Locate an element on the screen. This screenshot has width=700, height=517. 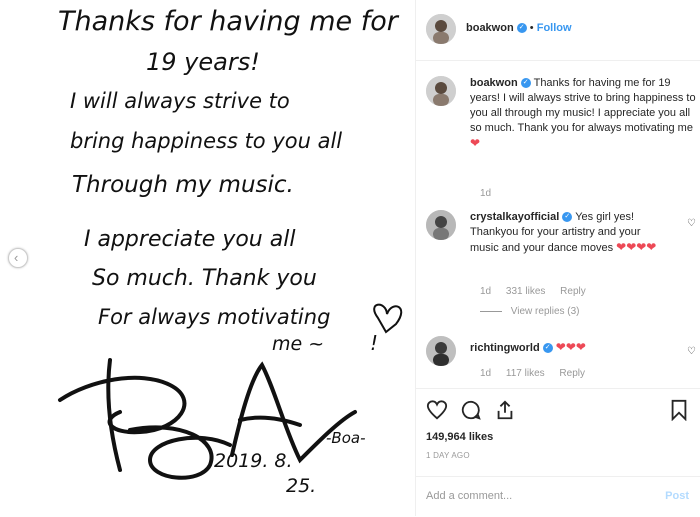
comment-hearts: ❤❤❤❤ is located at coordinates (636, 247).